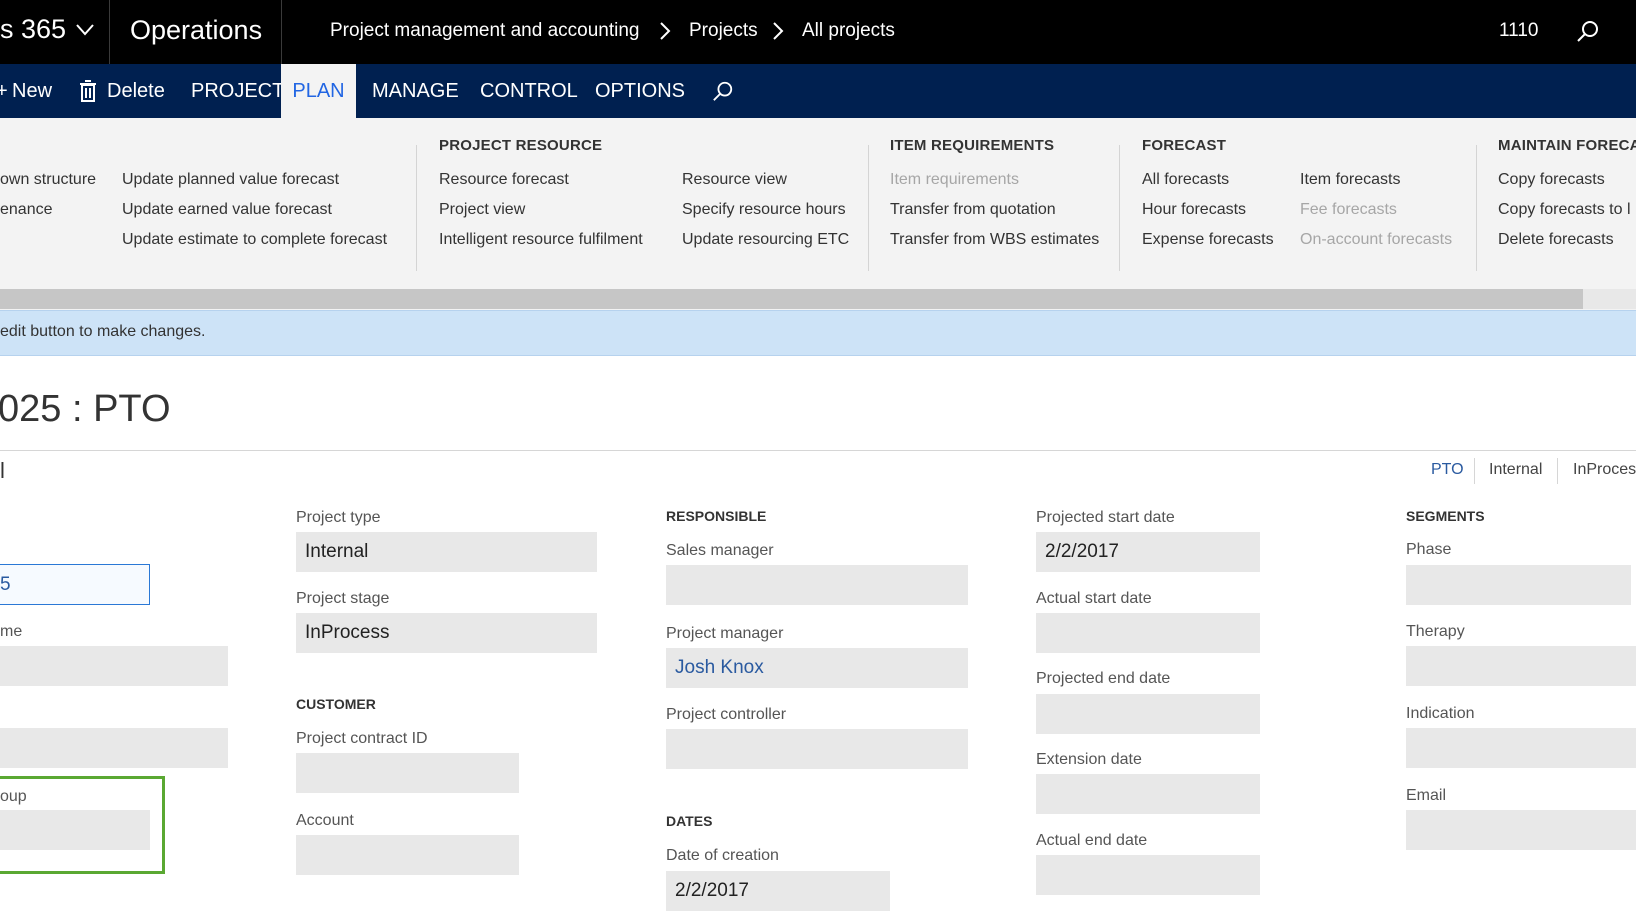  I want to click on breadcrumb-item-pma: Project management and accounting, so click(484, 31).